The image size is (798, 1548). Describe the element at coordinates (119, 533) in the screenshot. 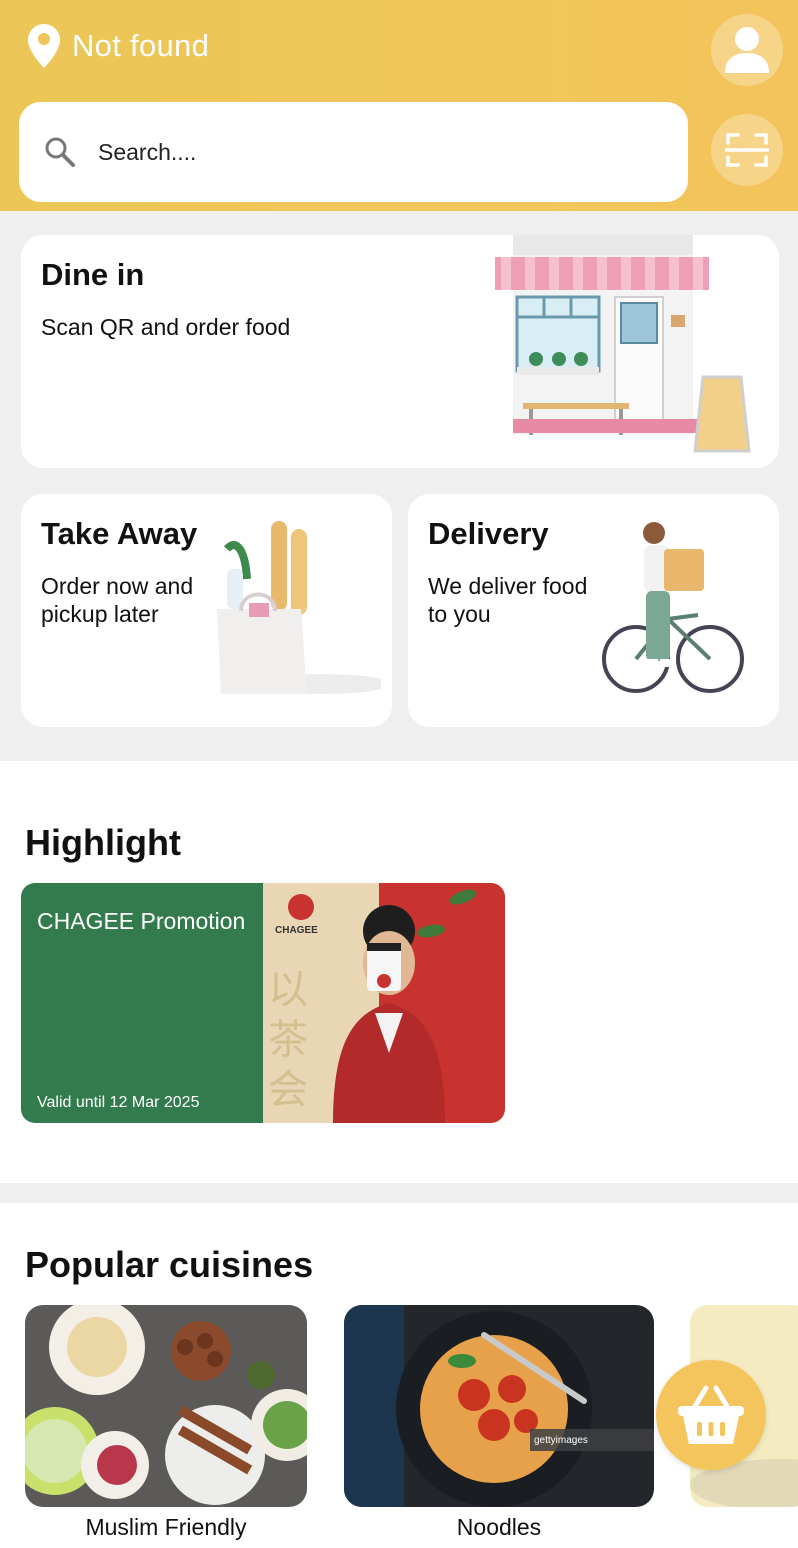

I see `take-away-title: Take Away` at that location.